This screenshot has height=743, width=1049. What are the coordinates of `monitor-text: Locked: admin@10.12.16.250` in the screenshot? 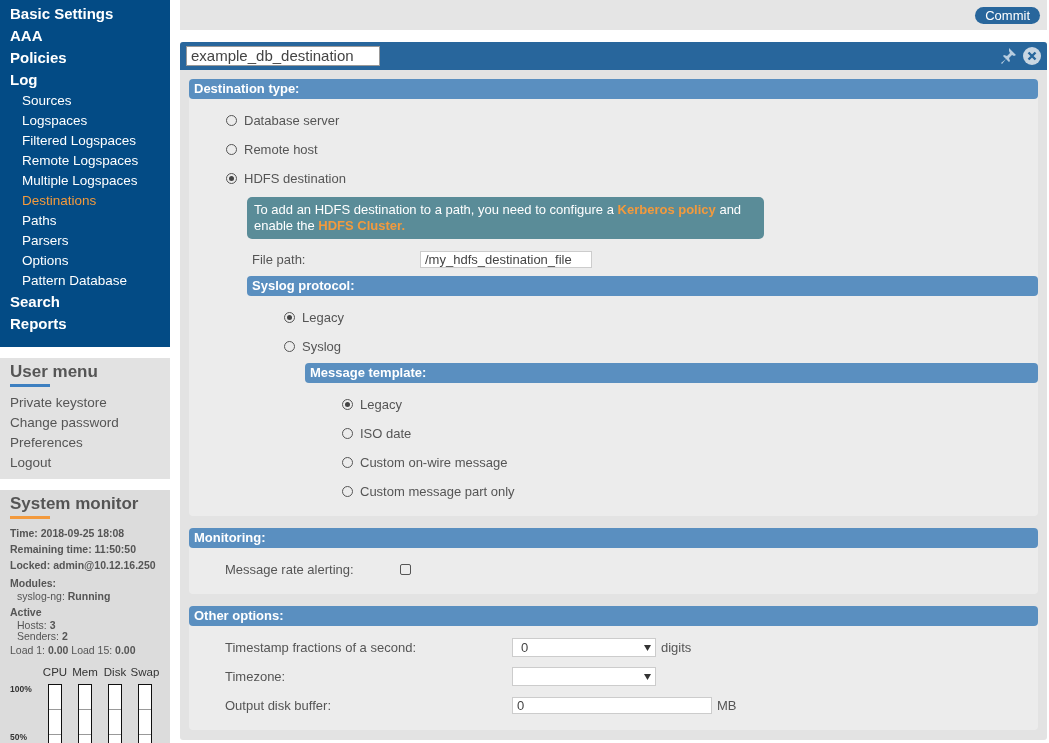 It's located at (83, 565).